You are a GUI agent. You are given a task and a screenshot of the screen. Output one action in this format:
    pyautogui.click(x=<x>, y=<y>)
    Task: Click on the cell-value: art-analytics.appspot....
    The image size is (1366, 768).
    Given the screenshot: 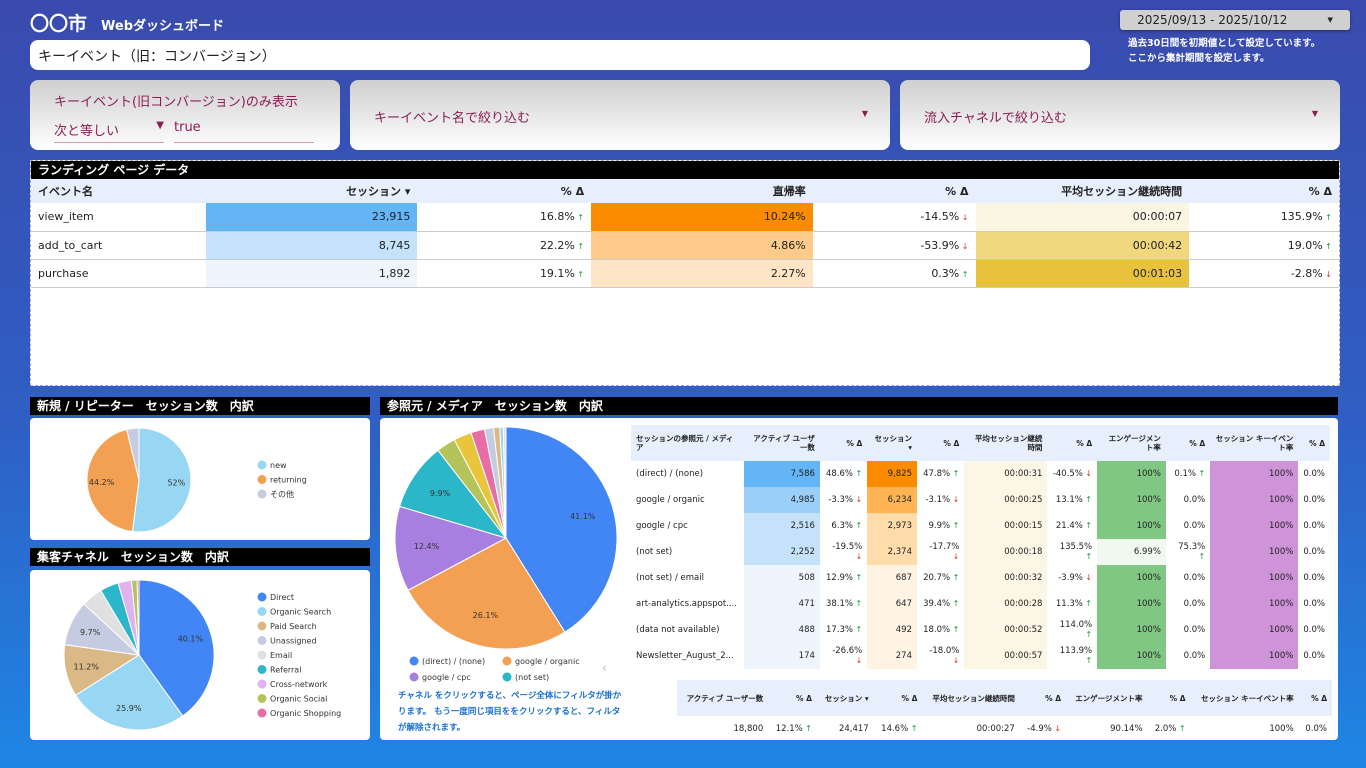 What is the action you would take?
    pyautogui.click(x=686, y=604)
    